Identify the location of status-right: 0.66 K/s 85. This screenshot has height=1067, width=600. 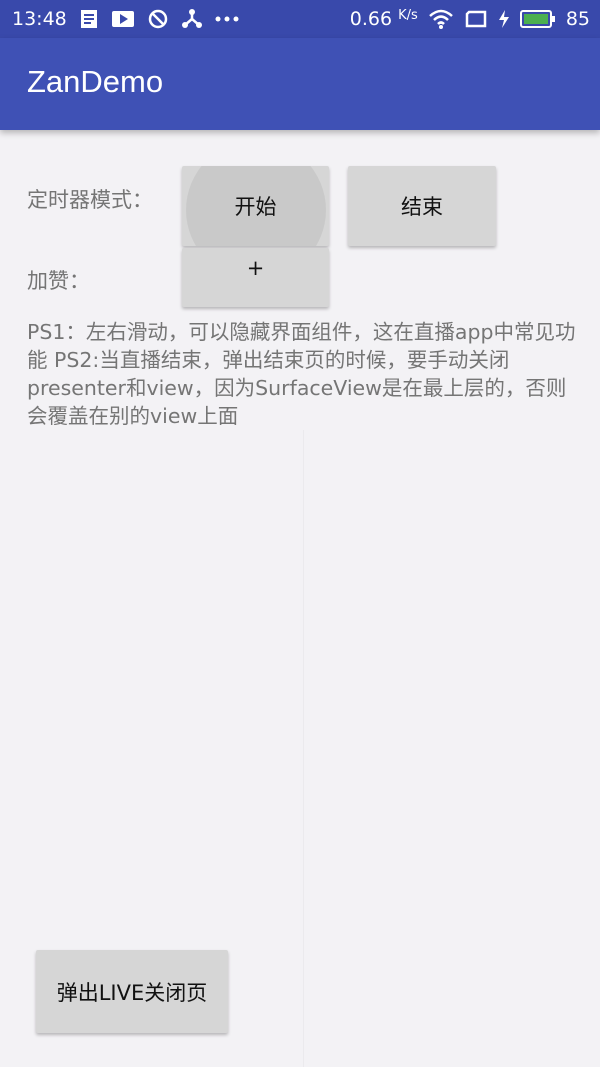
(470, 19).